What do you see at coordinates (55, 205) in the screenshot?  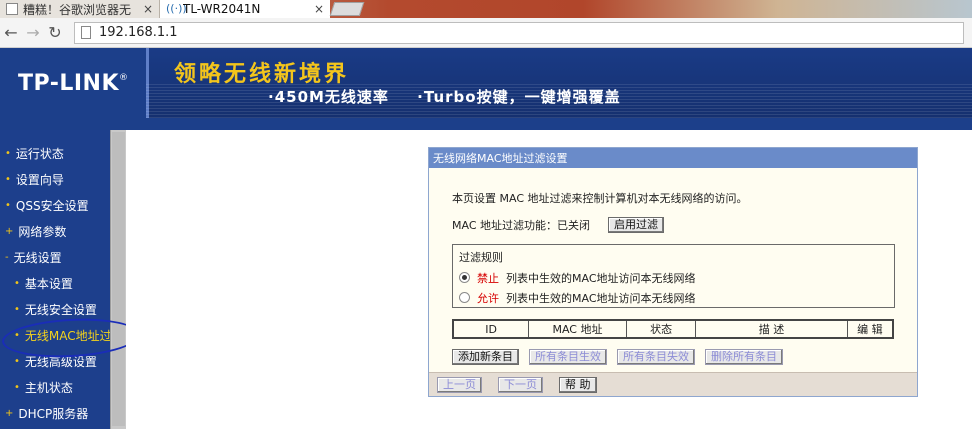 I see `sidebar-item-qss: • QSS安全设置` at bounding box center [55, 205].